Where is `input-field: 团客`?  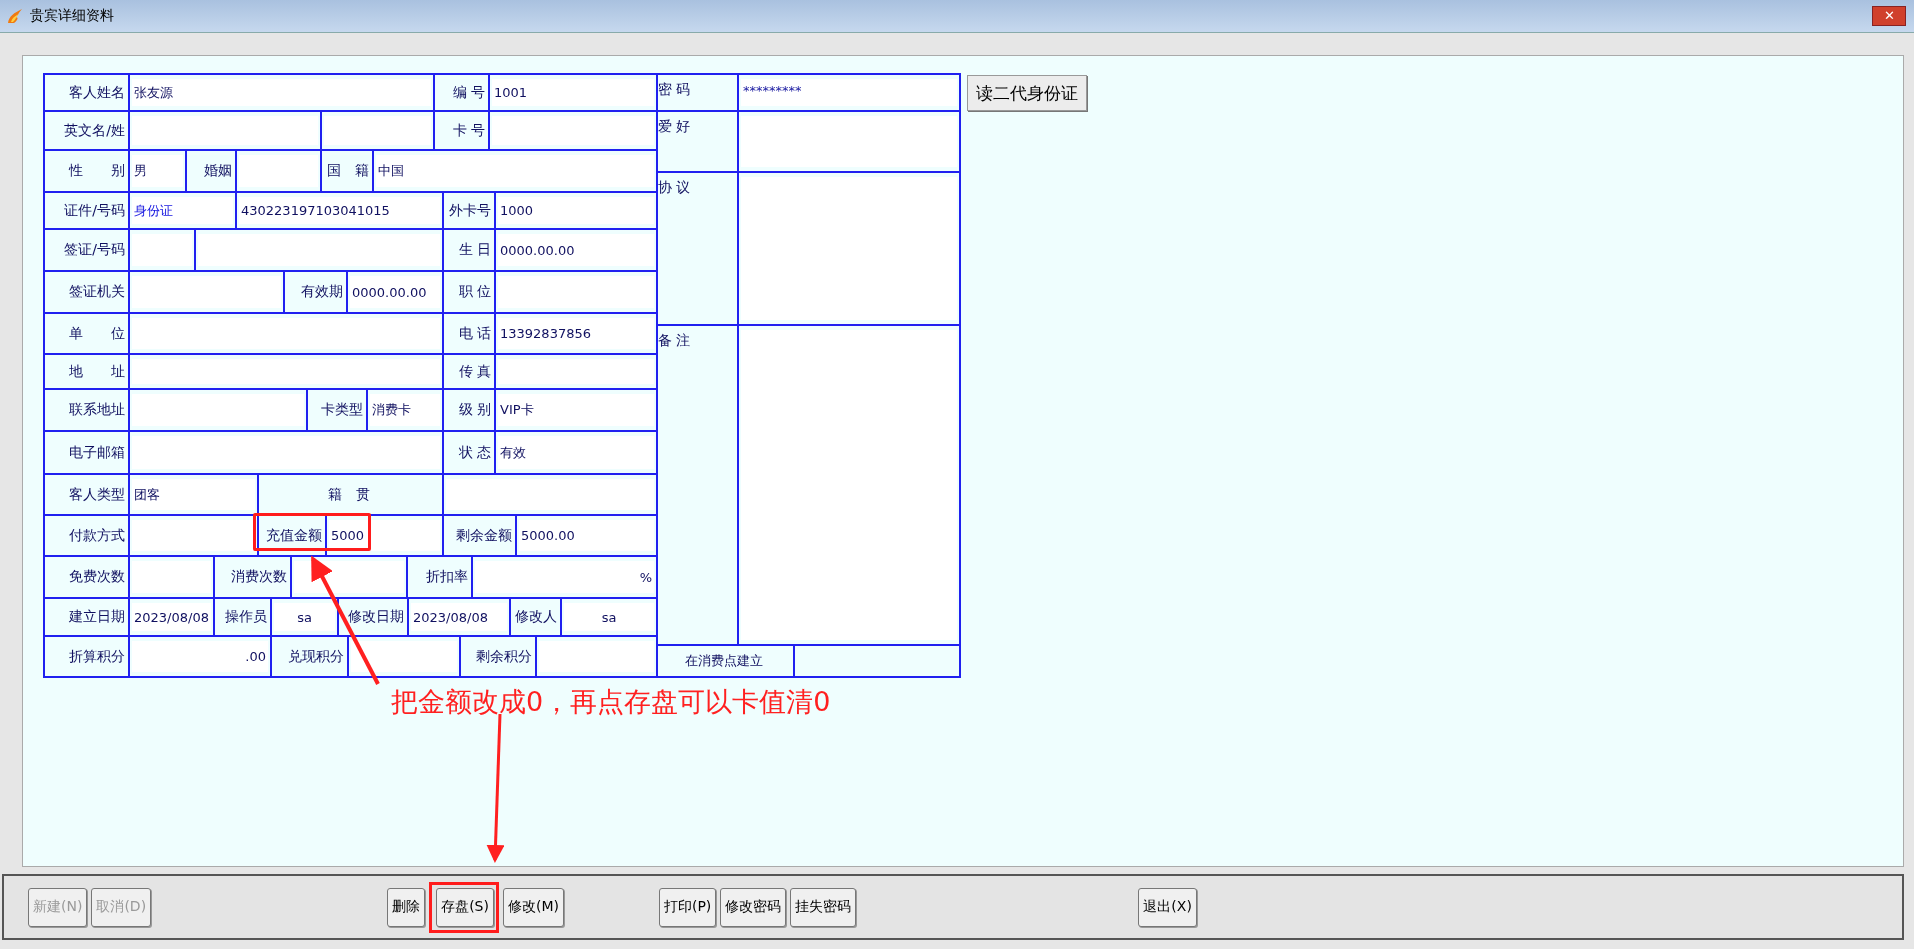 input-field: 团客 is located at coordinates (193, 494).